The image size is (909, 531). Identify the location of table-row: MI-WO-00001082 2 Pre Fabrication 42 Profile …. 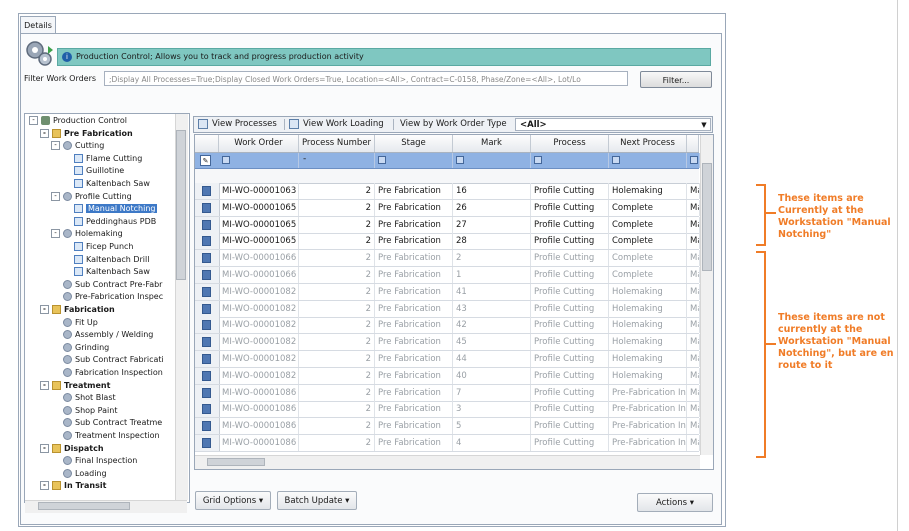
(447, 326).